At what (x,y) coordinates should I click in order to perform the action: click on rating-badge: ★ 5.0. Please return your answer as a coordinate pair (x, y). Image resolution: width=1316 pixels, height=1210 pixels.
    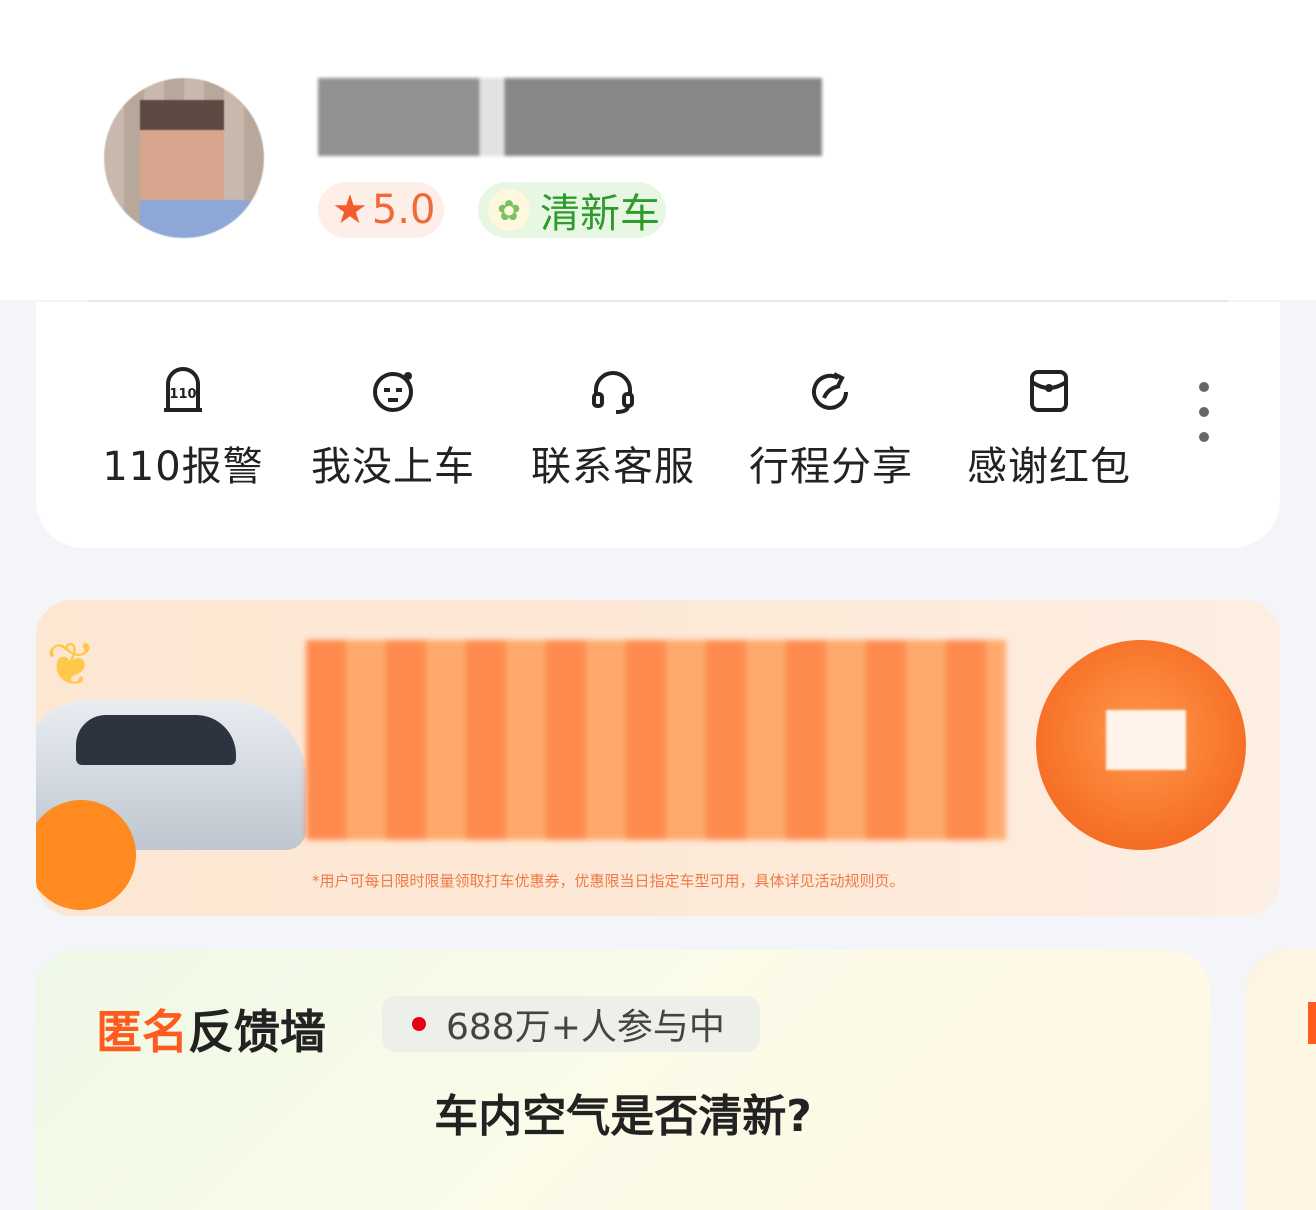
    Looking at the image, I should click on (381, 210).